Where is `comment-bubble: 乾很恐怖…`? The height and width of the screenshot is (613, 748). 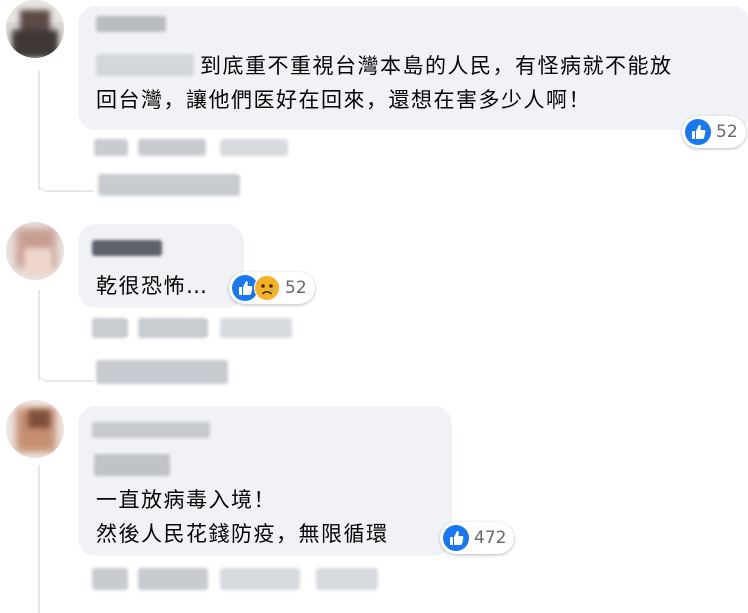 comment-bubble: 乾很恐怖… is located at coordinates (161, 266).